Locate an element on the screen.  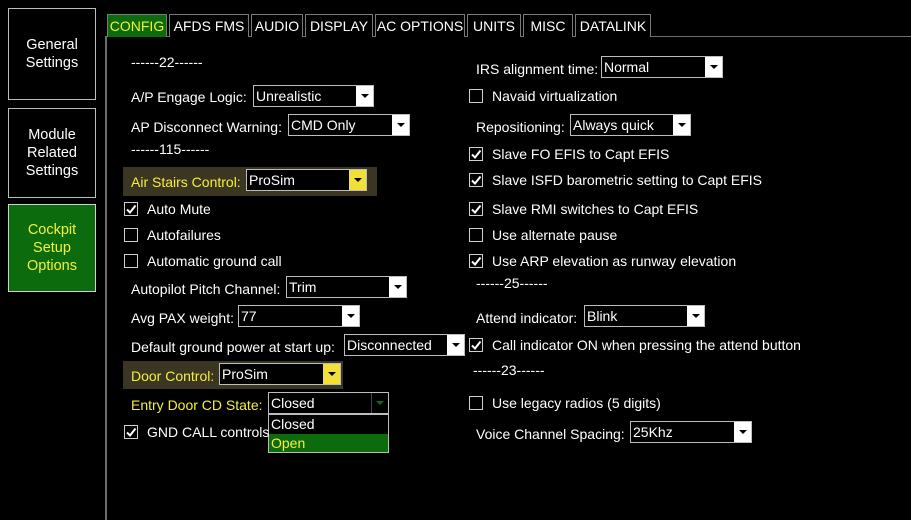
ap-disconnect-dropdown: CMD Only is located at coordinates (349, 125).